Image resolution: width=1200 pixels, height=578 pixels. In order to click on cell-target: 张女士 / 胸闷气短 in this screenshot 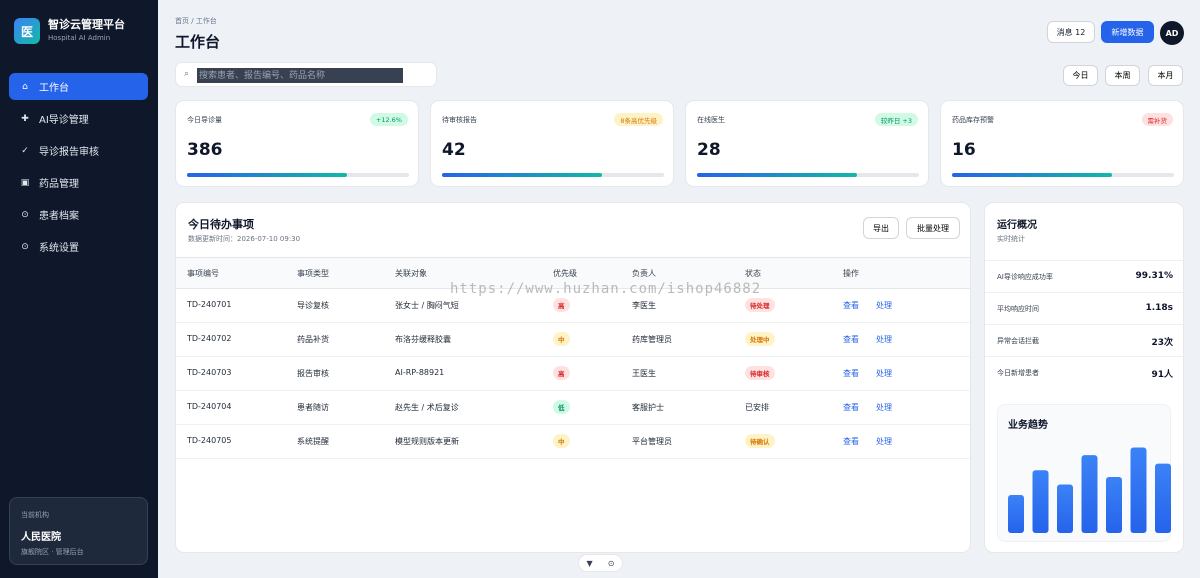, I will do `click(427, 305)`.